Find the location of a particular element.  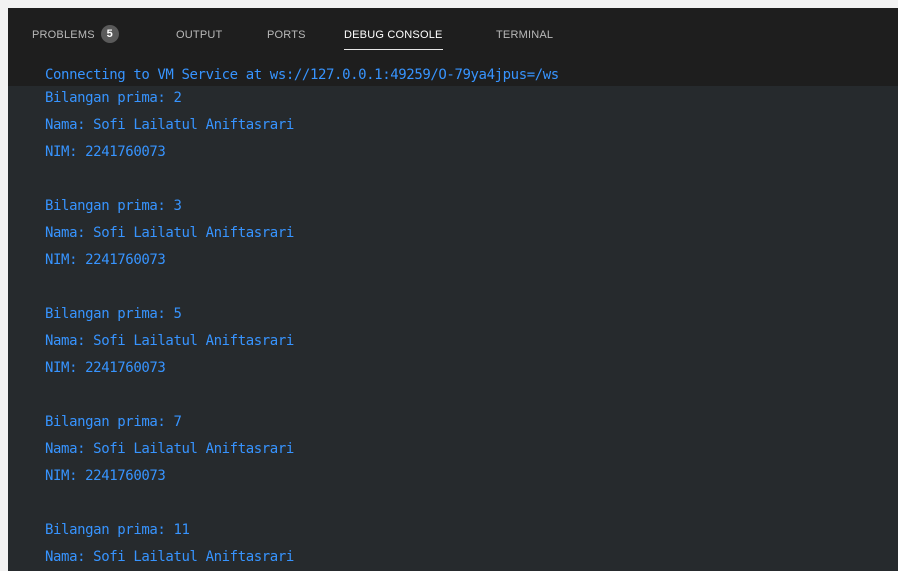

tab-output-label: OUTPUT is located at coordinates (199, 35).